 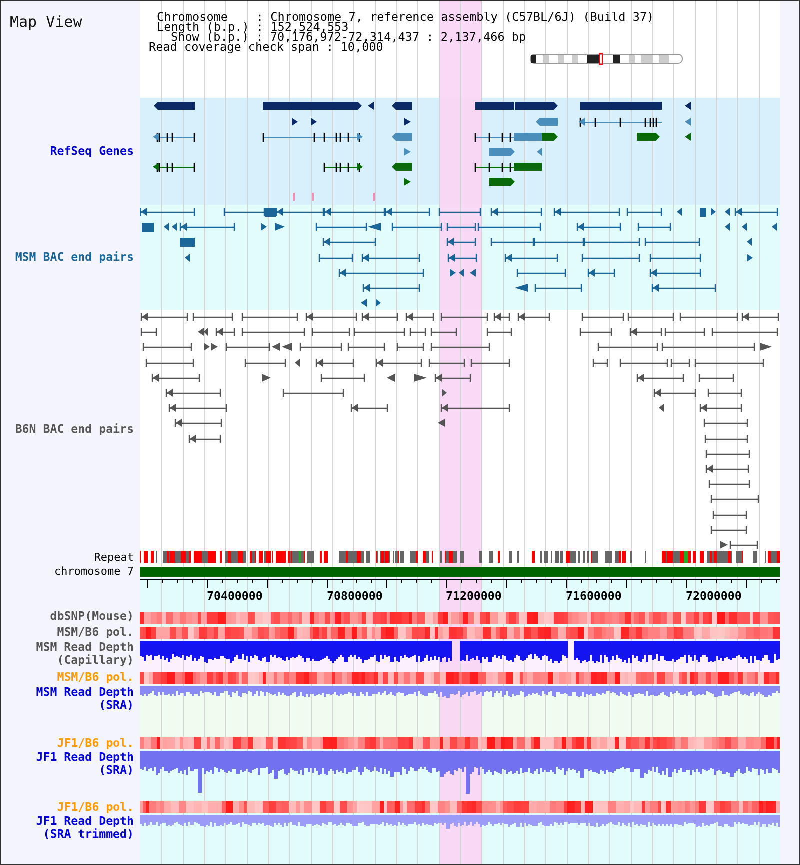 What do you see at coordinates (92, 151) in the screenshot?
I see `track-label: RefSeq Genes` at bounding box center [92, 151].